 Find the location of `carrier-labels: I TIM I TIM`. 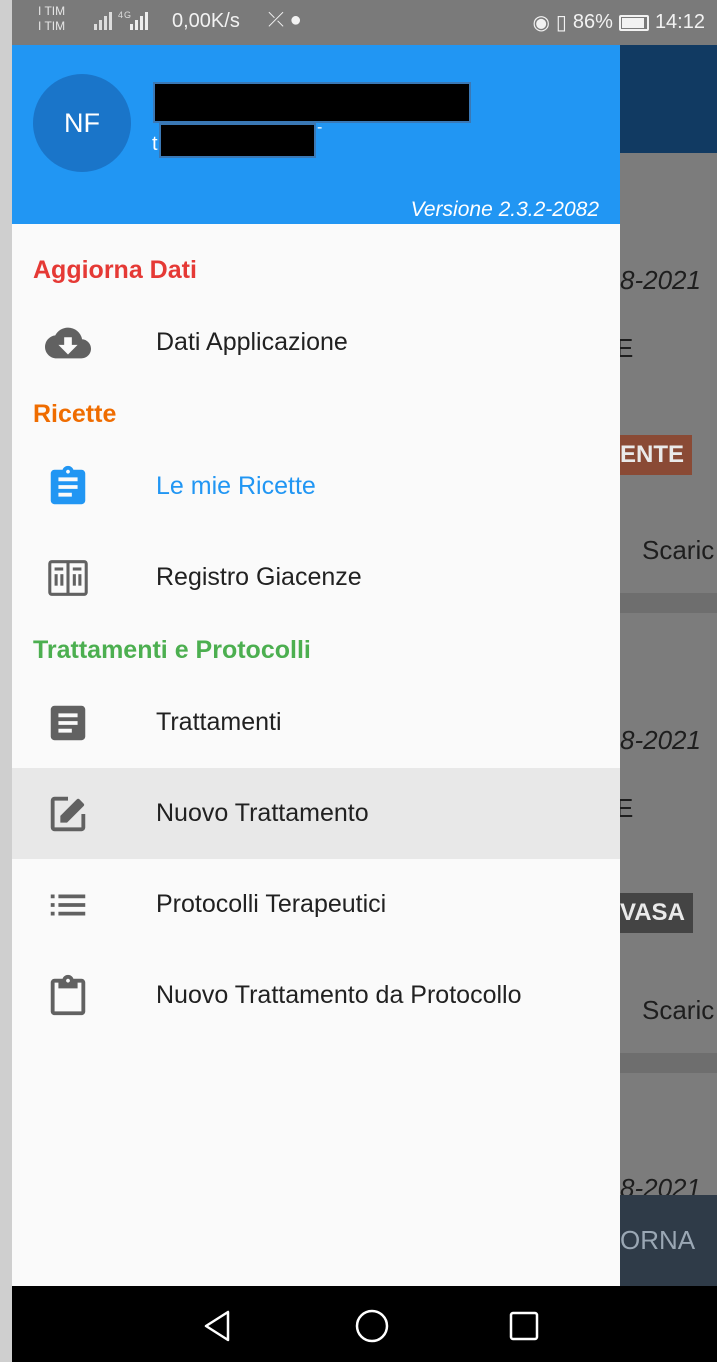

carrier-labels: I TIM I TIM is located at coordinates (52, 18).